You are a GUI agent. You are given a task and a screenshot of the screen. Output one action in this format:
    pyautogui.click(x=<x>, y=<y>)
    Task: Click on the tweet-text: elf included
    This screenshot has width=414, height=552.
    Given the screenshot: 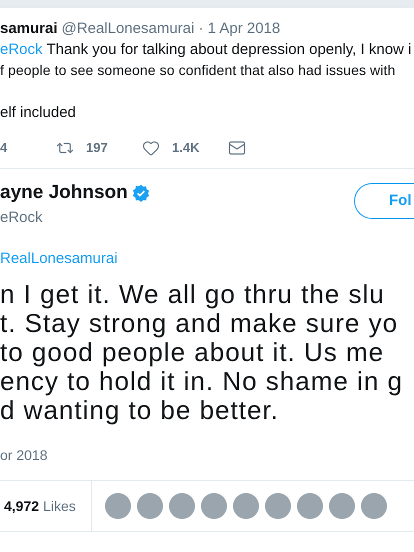 What is the action you would take?
    pyautogui.click(x=38, y=113)
    